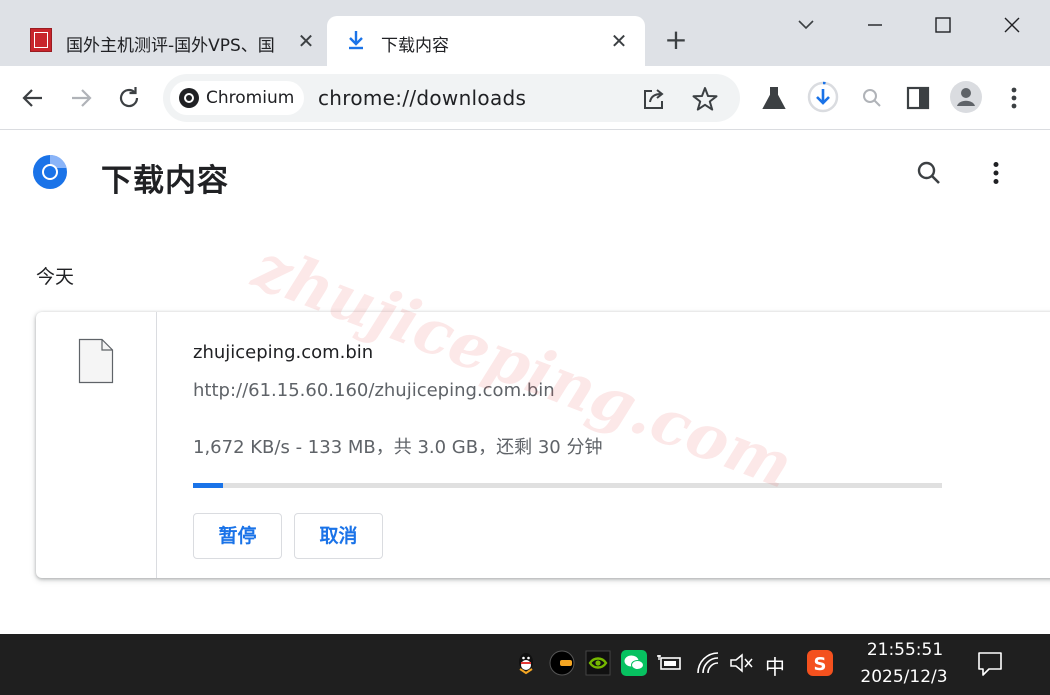 The height and width of the screenshot is (695, 1050). I want to click on tab-title: 下载内容, so click(415, 46).